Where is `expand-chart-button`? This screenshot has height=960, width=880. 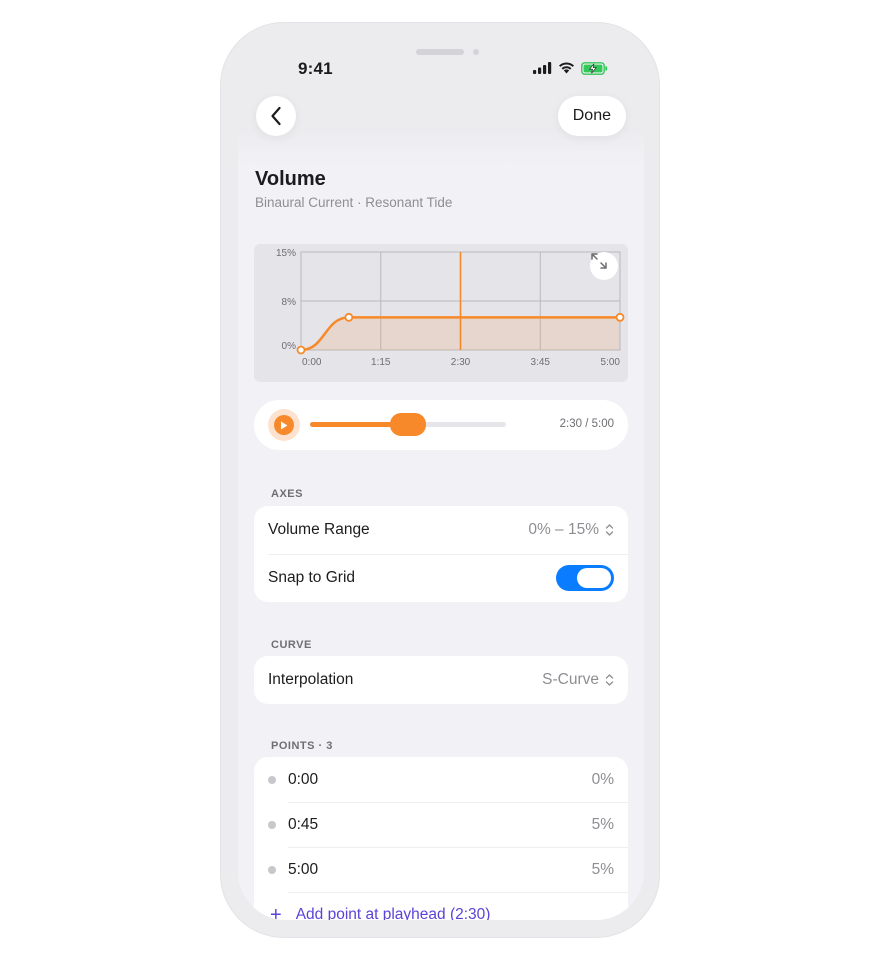 expand-chart-button is located at coordinates (604, 266).